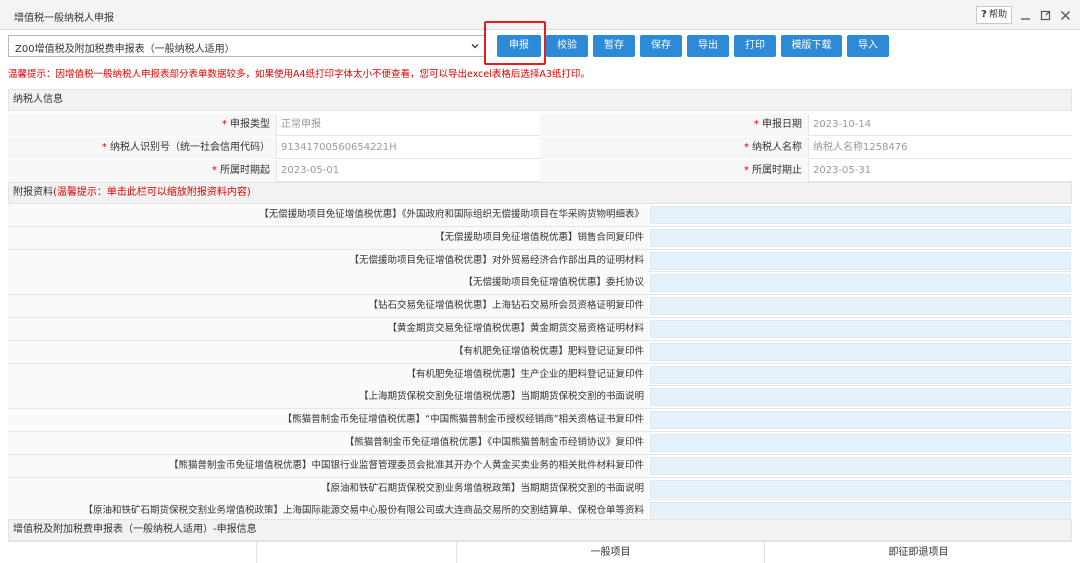 The image size is (1080, 563). I want to click on attachment-row: 【有机肥免征增值税优惠】生产企业的肥料登记证复印件, so click(540, 375).